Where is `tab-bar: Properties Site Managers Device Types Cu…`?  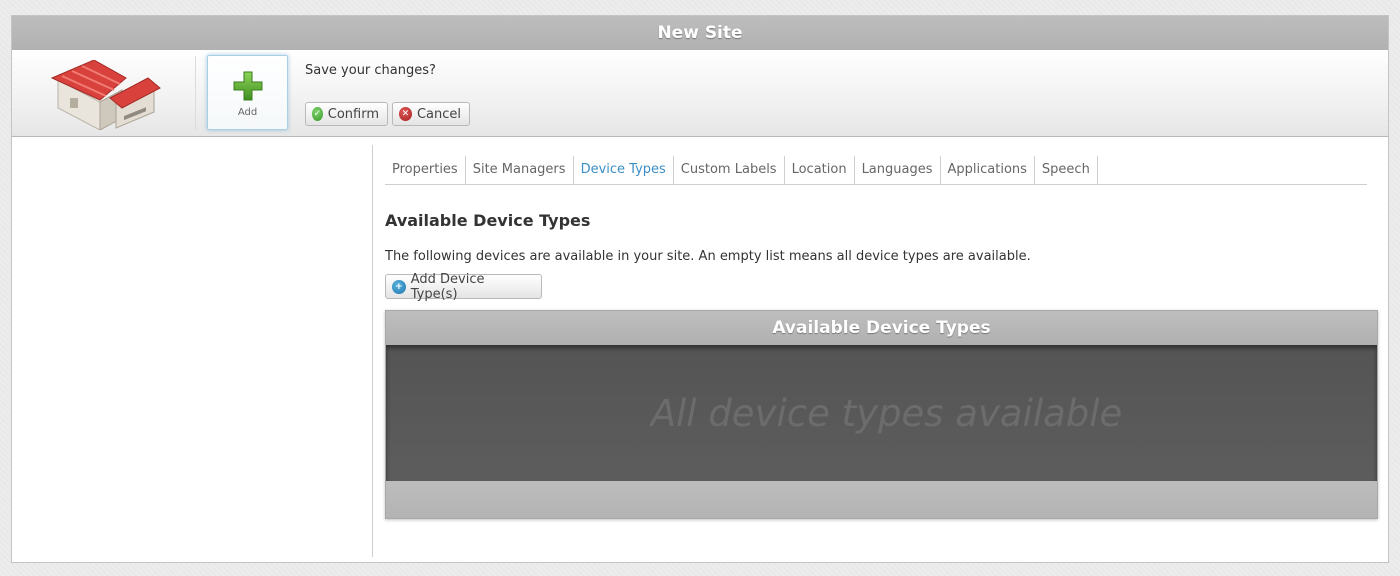
tab-bar: Properties Site Managers Device Types Cu… is located at coordinates (876, 170).